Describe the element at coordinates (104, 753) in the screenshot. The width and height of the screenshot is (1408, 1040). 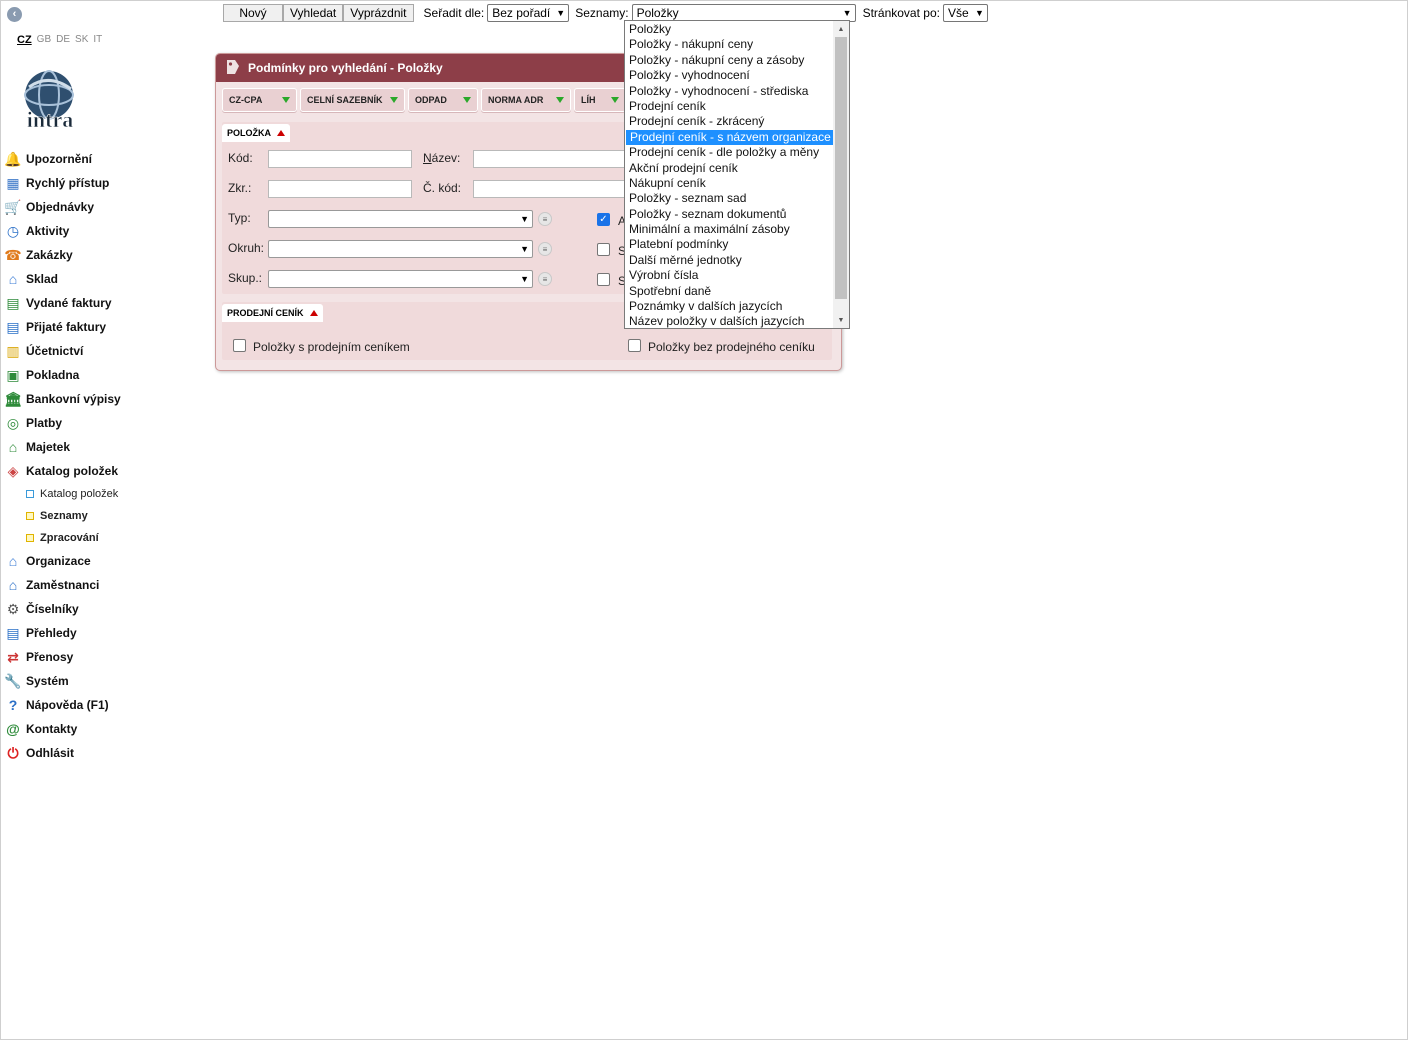
I see `sidebar-item-8: ⏻ Odhlásit` at that location.